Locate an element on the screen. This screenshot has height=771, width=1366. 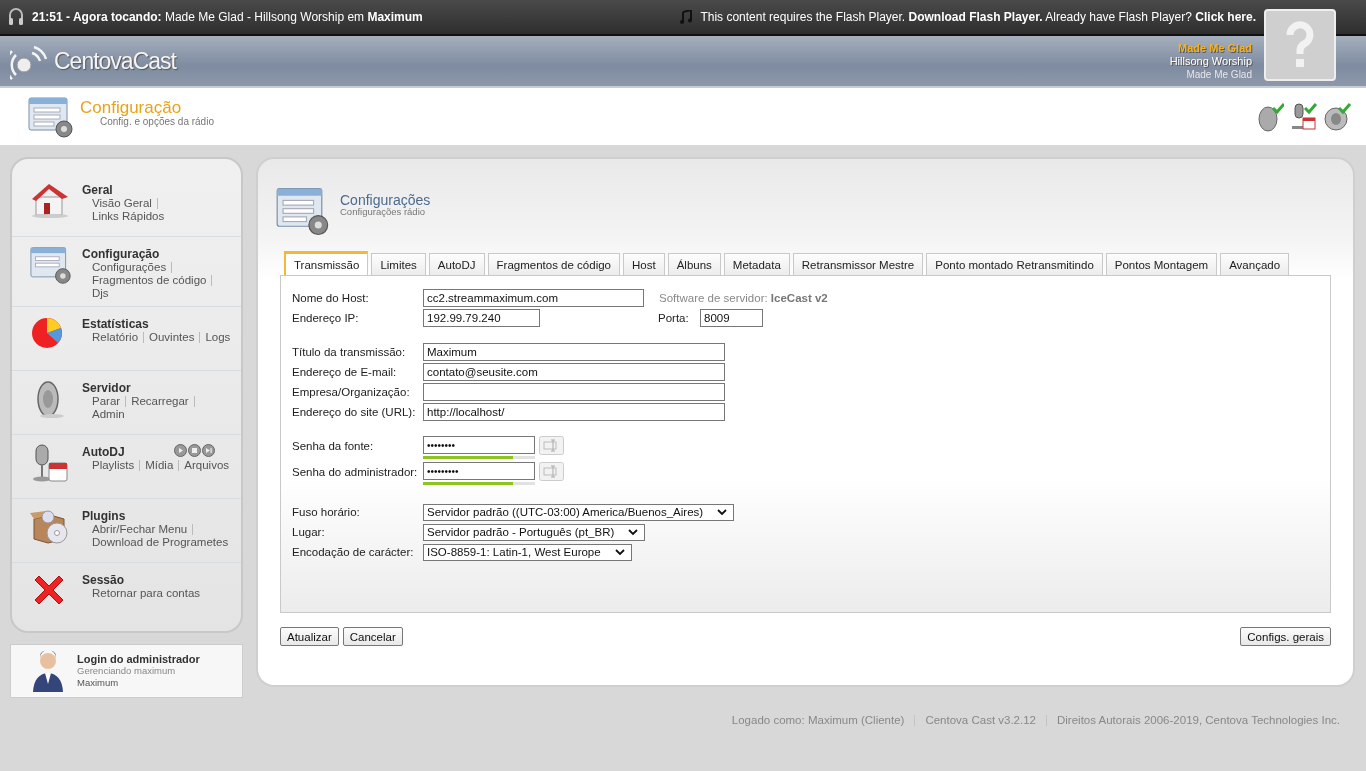
sidebar-link: Parar is located at coordinates (106, 401).